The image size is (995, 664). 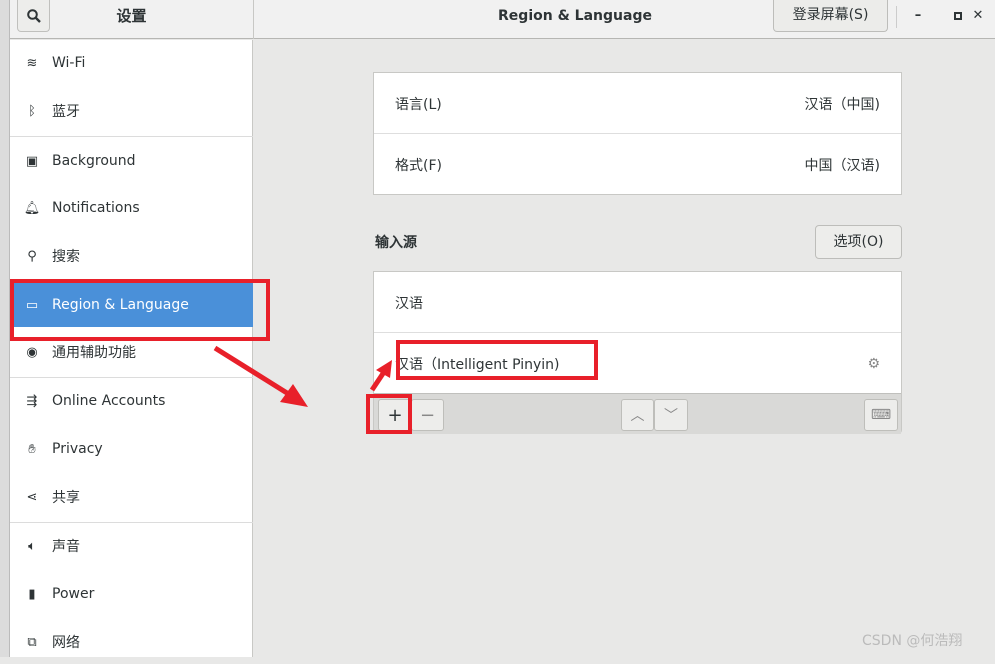 What do you see at coordinates (912, 641) in the screenshot?
I see `watermark: CSDN @何浩翔` at bounding box center [912, 641].